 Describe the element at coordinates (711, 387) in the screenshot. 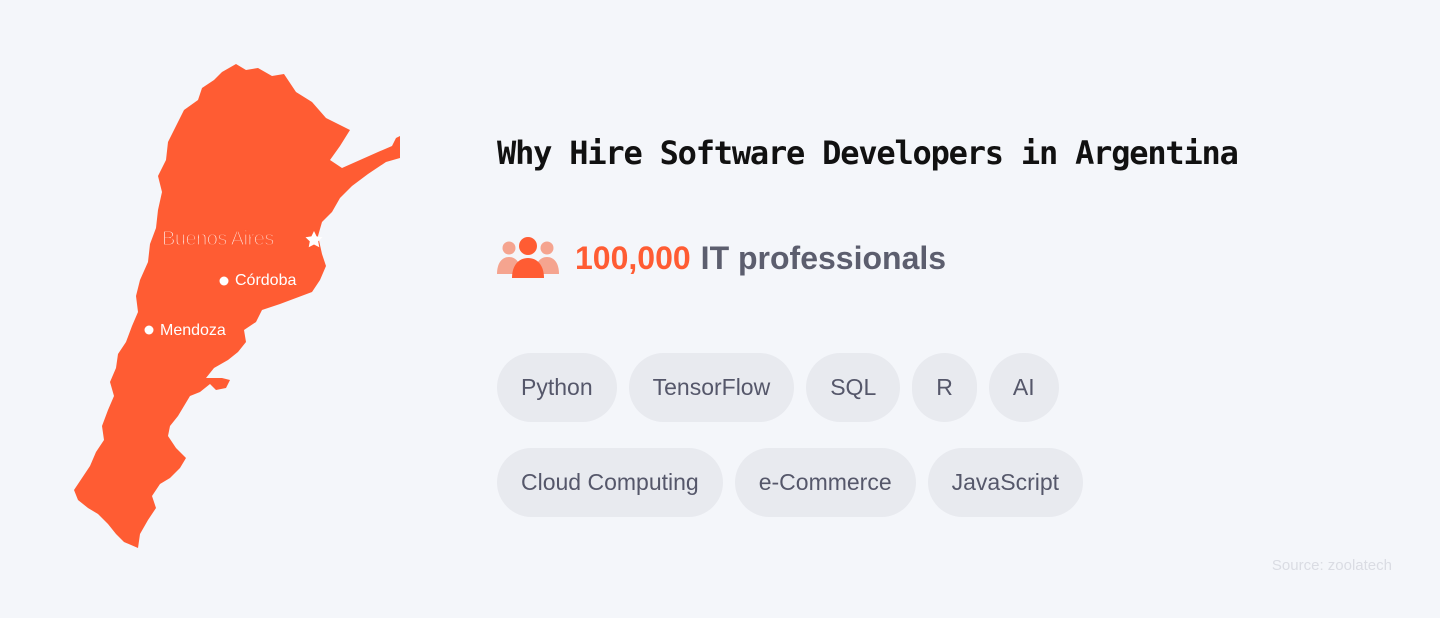

I see `tag-tensorflow: TensorFlow` at that location.